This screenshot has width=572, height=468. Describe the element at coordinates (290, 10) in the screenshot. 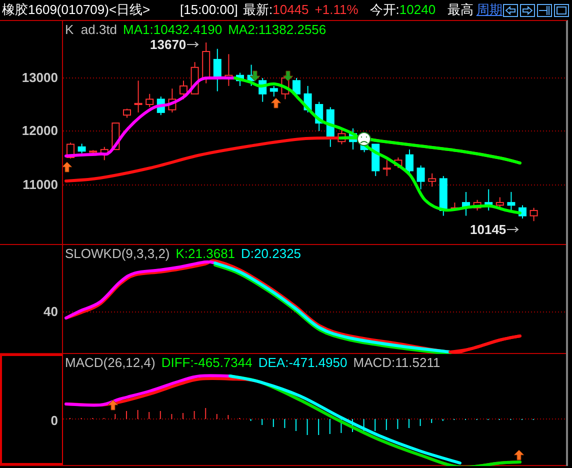

I see `latest-price: 10445` at that location.